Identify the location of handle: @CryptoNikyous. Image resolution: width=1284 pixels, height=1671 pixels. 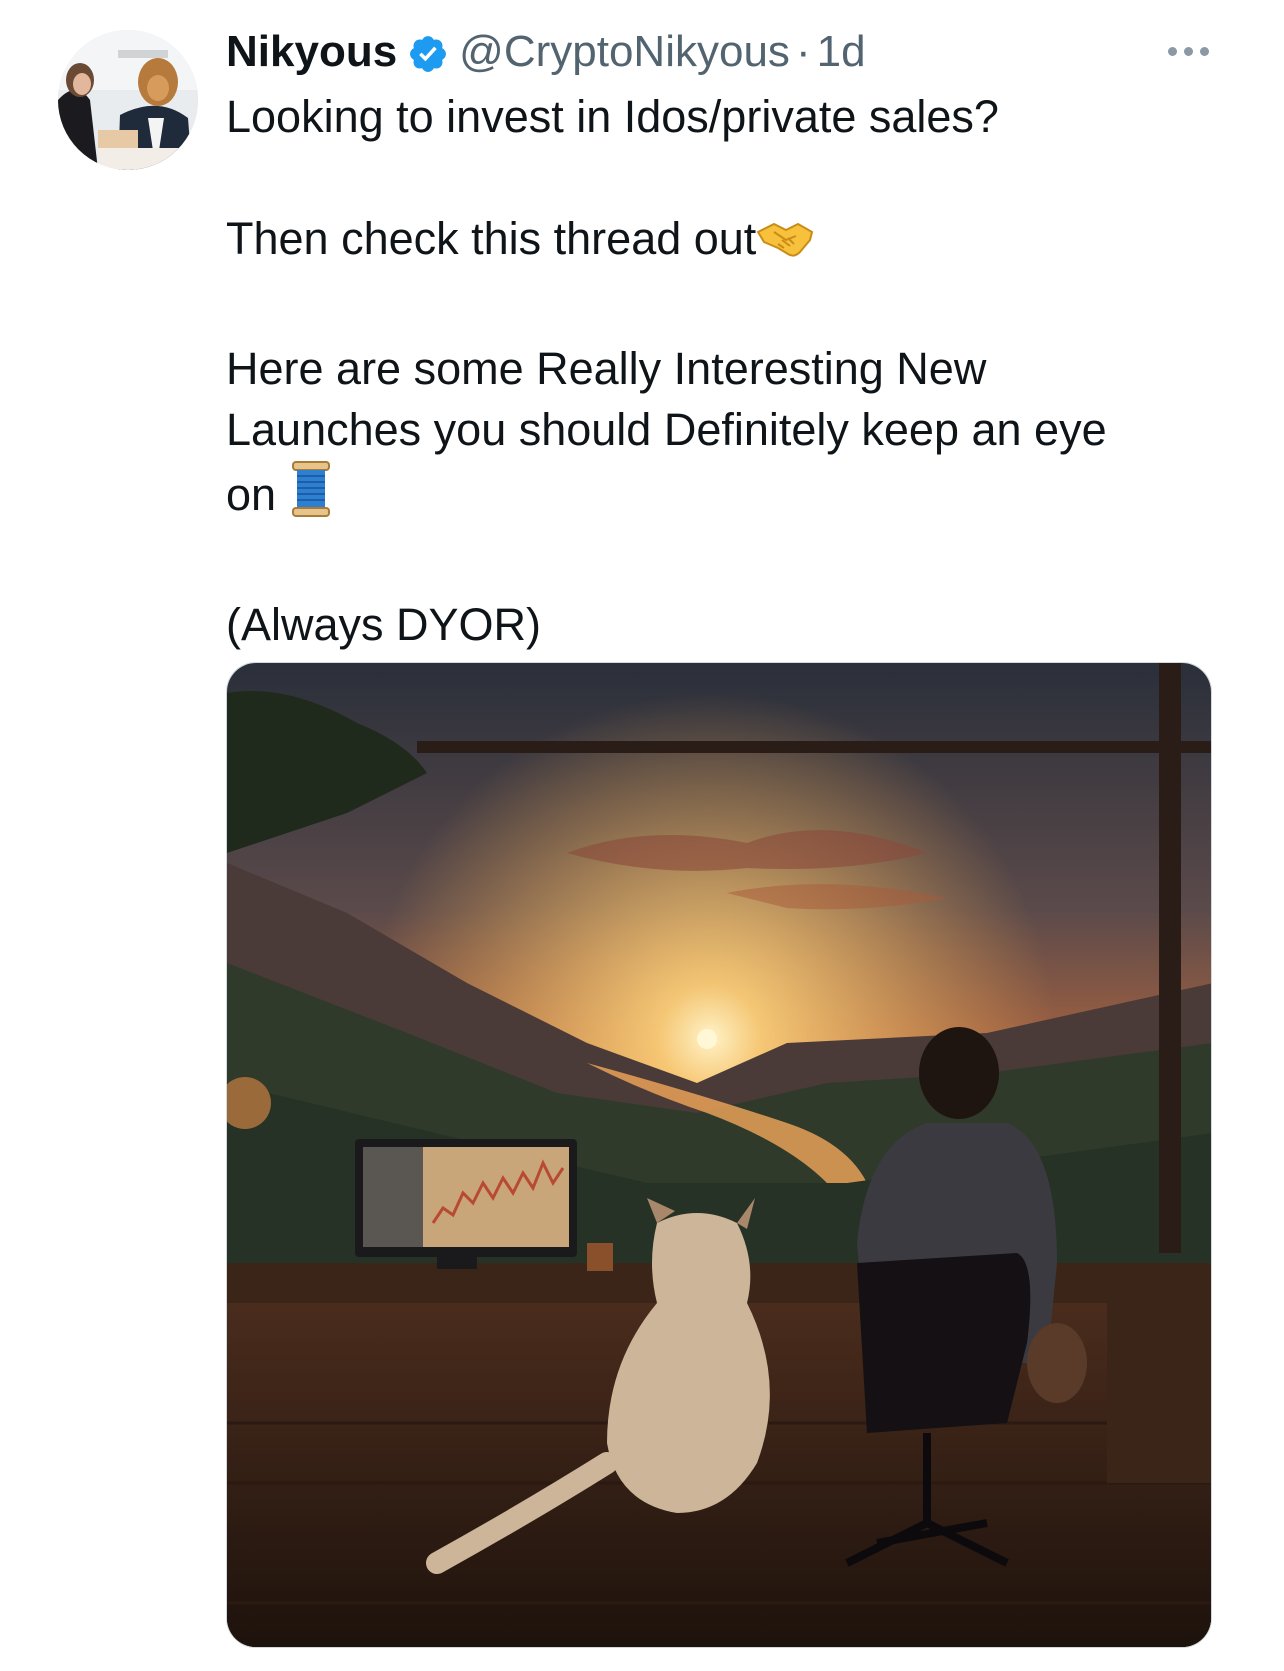
(624, 52).